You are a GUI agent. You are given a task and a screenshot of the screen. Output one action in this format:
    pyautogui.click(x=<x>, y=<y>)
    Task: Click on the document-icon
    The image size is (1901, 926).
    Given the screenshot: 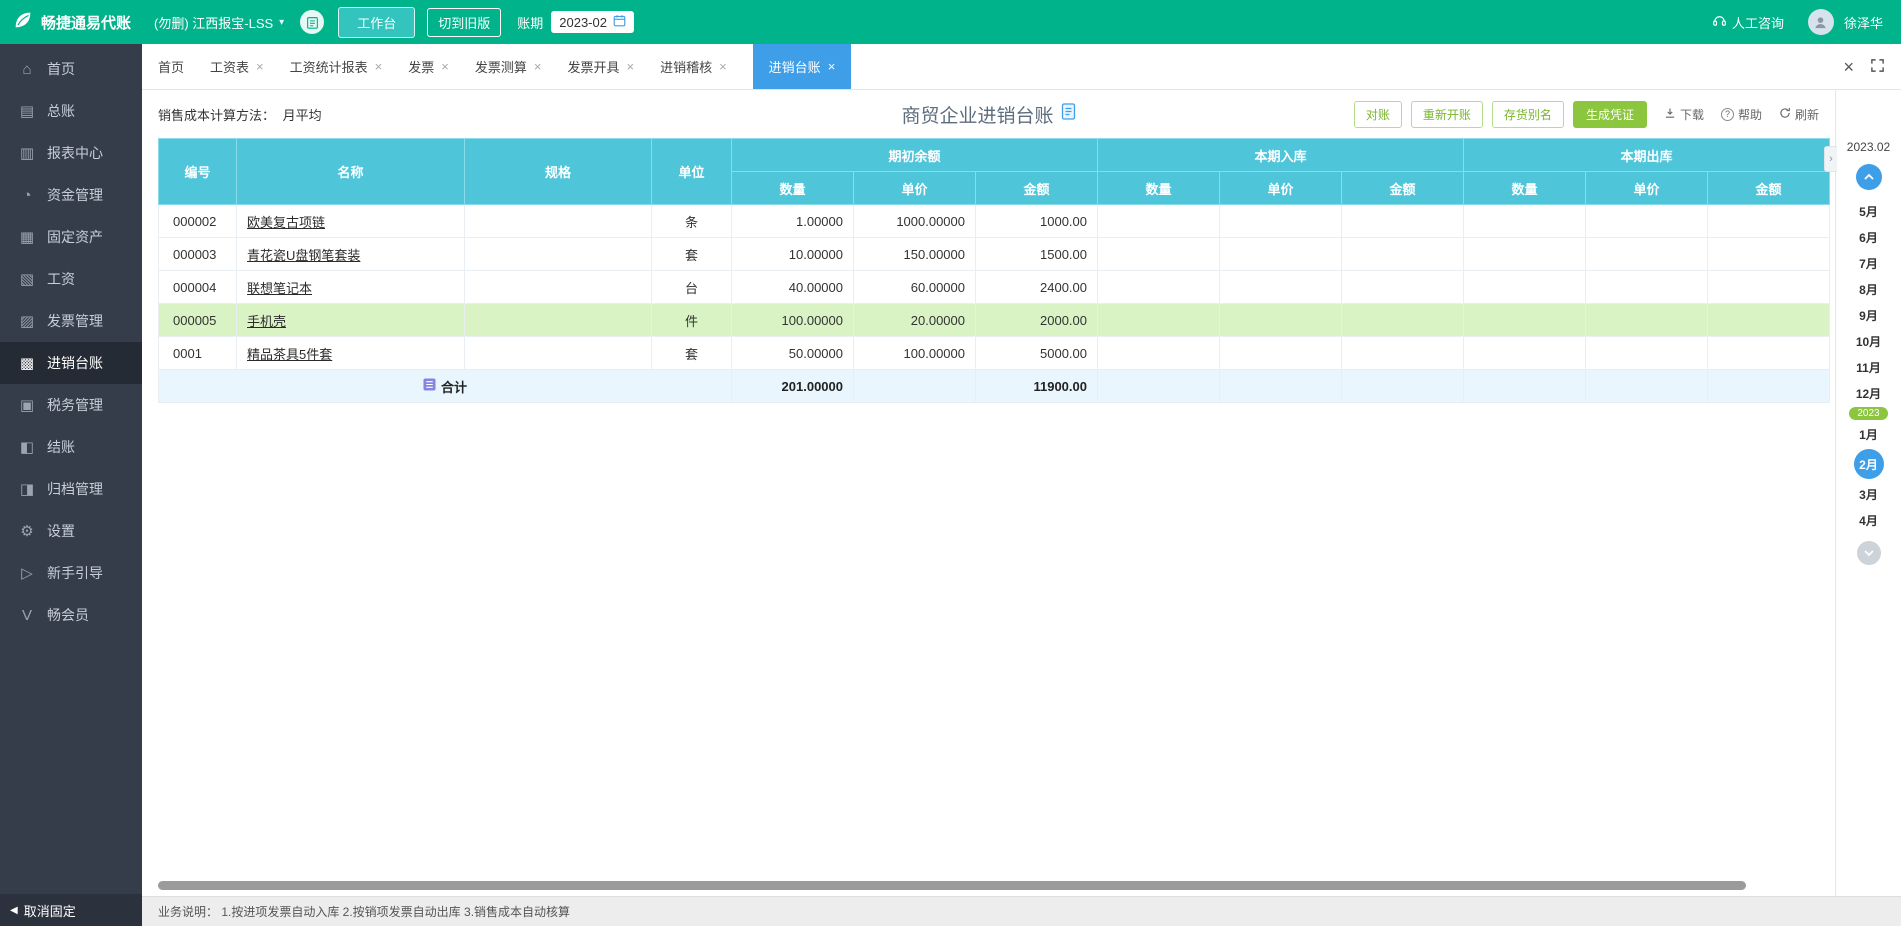 What is the action you would take?
    pyautogui.click(x=1068, y=114)
    